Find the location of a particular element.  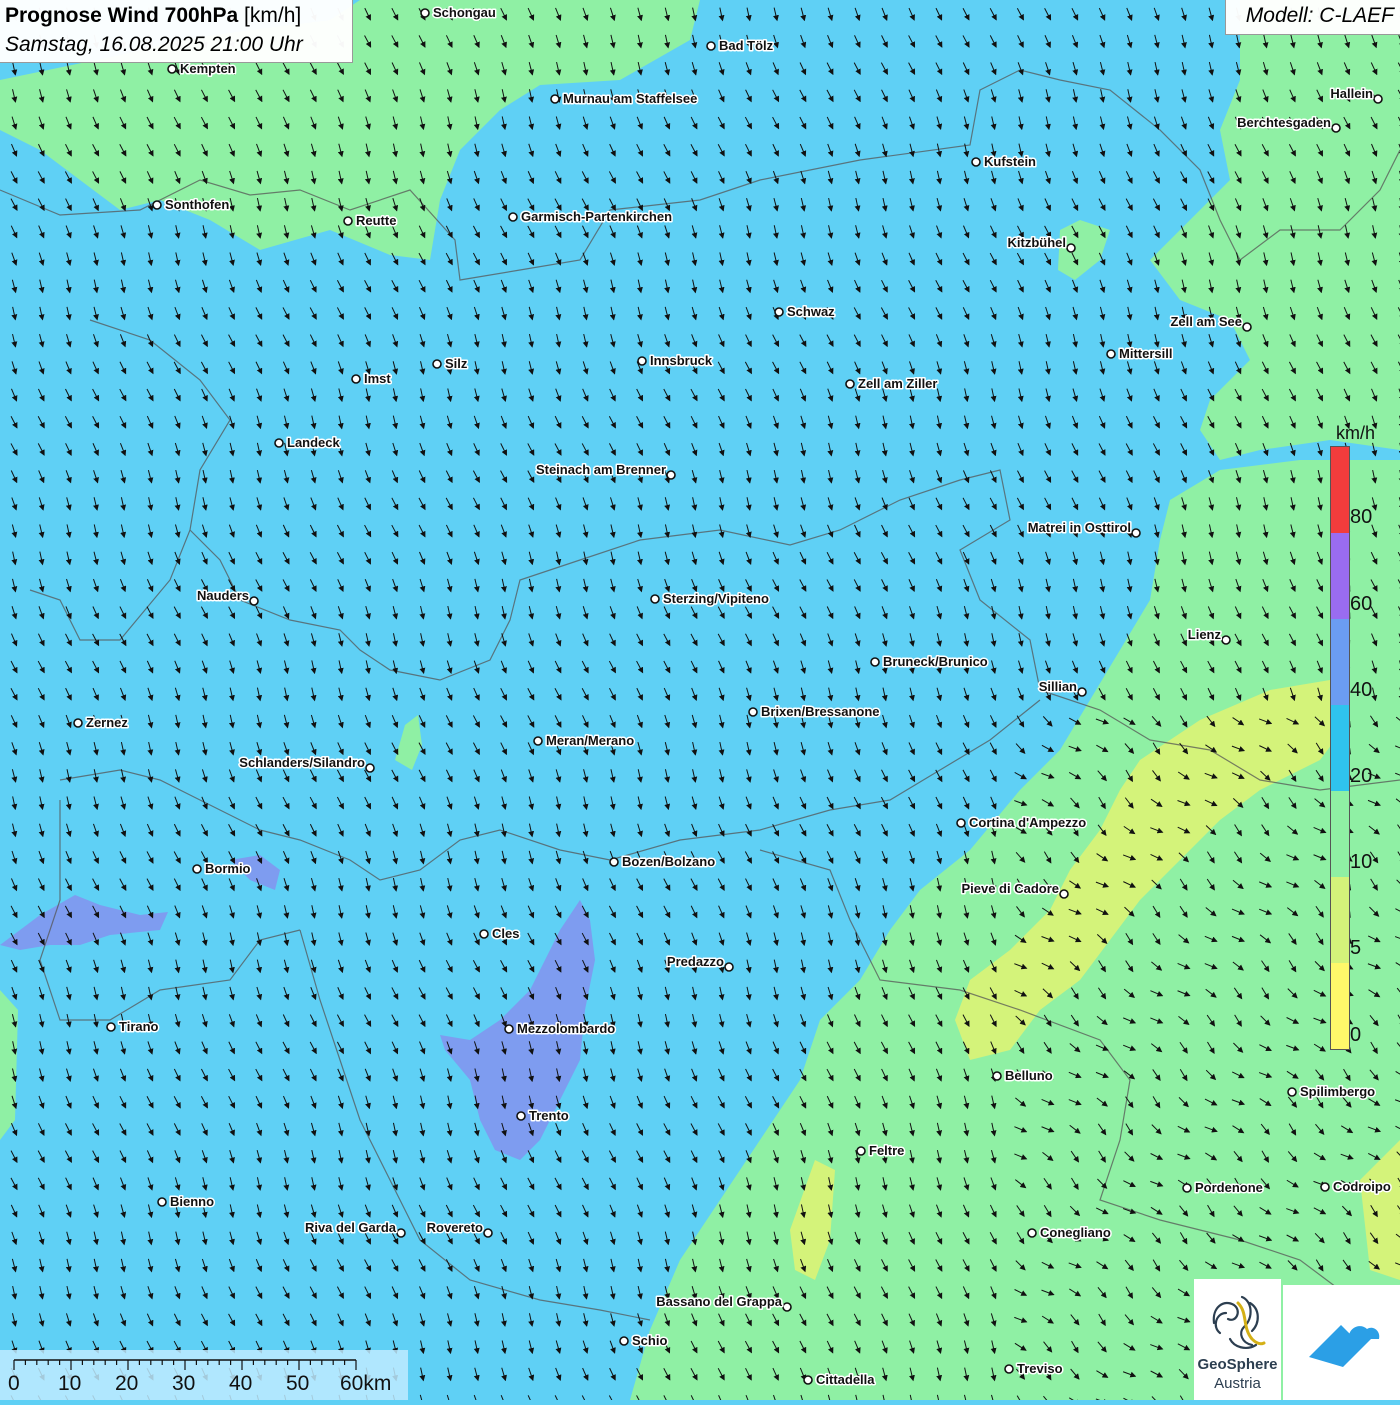

legend-tick-40: 40 is located at coordinates (1361, 690).